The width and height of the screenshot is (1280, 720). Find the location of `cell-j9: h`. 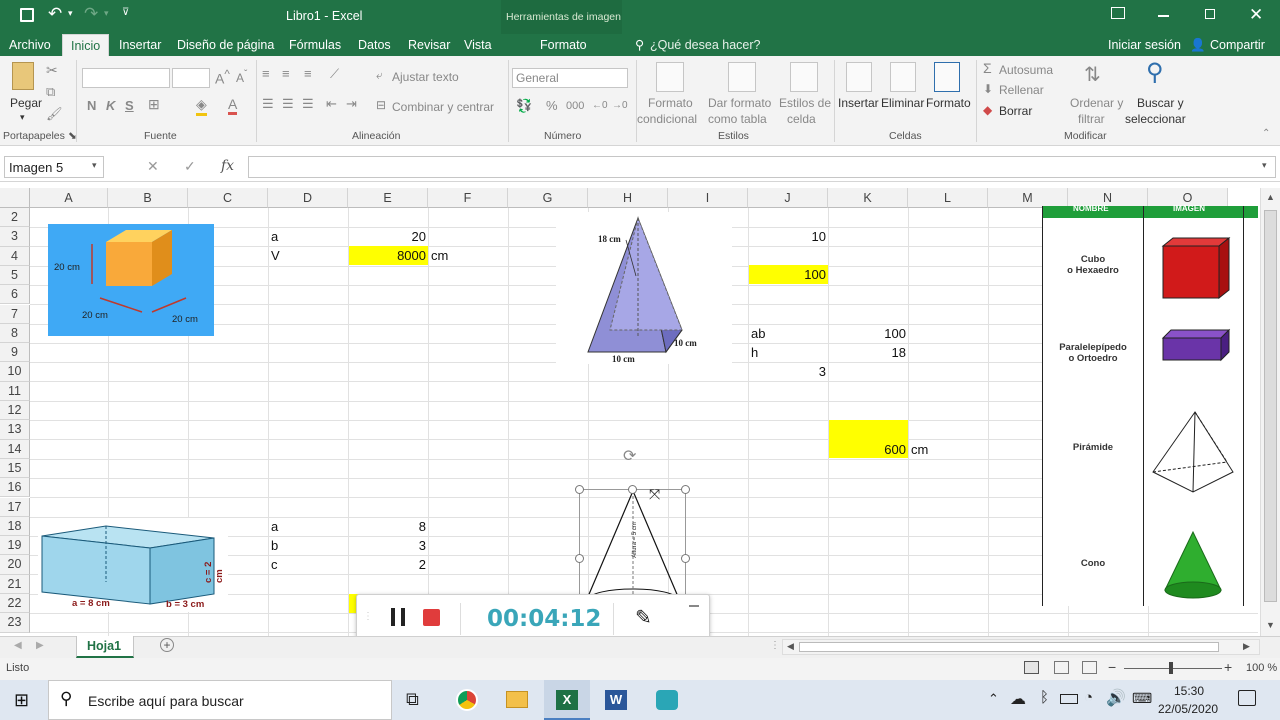

cell-j9: h is located at coordinates (754, 352).